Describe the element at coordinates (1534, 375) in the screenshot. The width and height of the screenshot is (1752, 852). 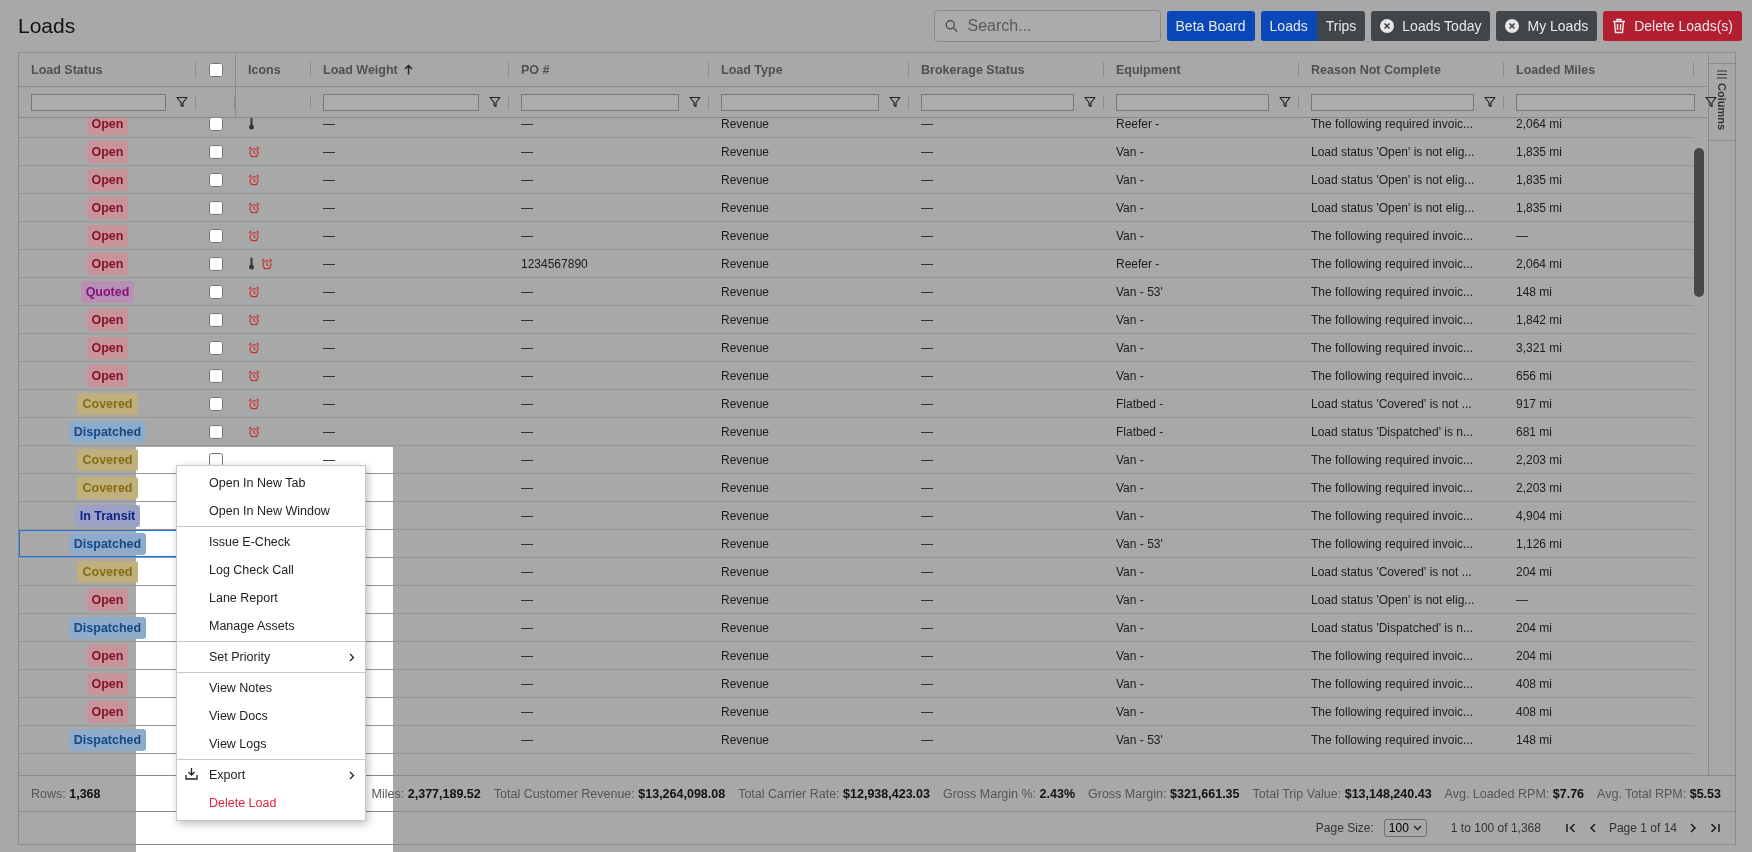
I see `table-cell: 656 mi` at that location.